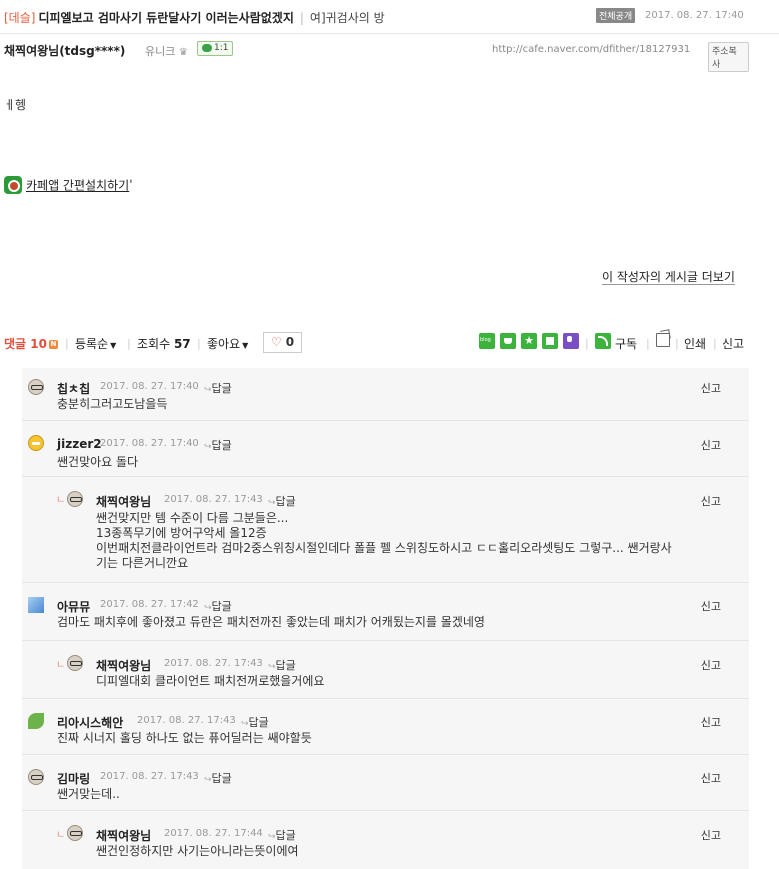 The image size is (779, 869). Describe the element at coordinates (487, 341) in the screenshot. I see `share-blog-icon` at that location.